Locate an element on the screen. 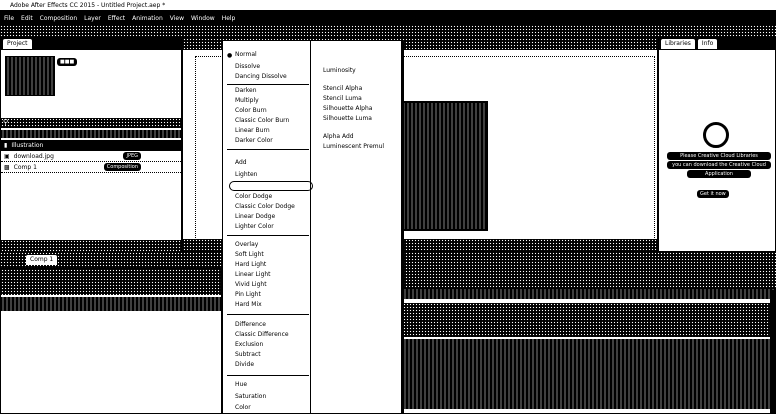  blend-item-hard-light: Hard Light is located at coordinates (250, 264).